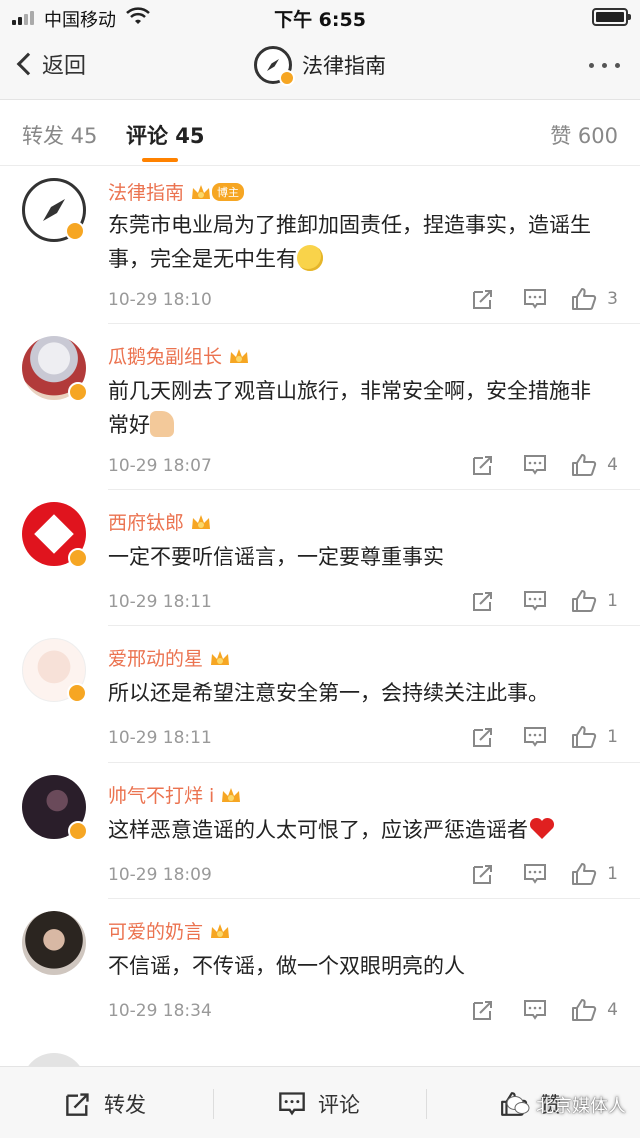  Describe the element at coordinates (161, 794) in the screenshot. I see `comment-username: 帅气不打烊 i` at that location.